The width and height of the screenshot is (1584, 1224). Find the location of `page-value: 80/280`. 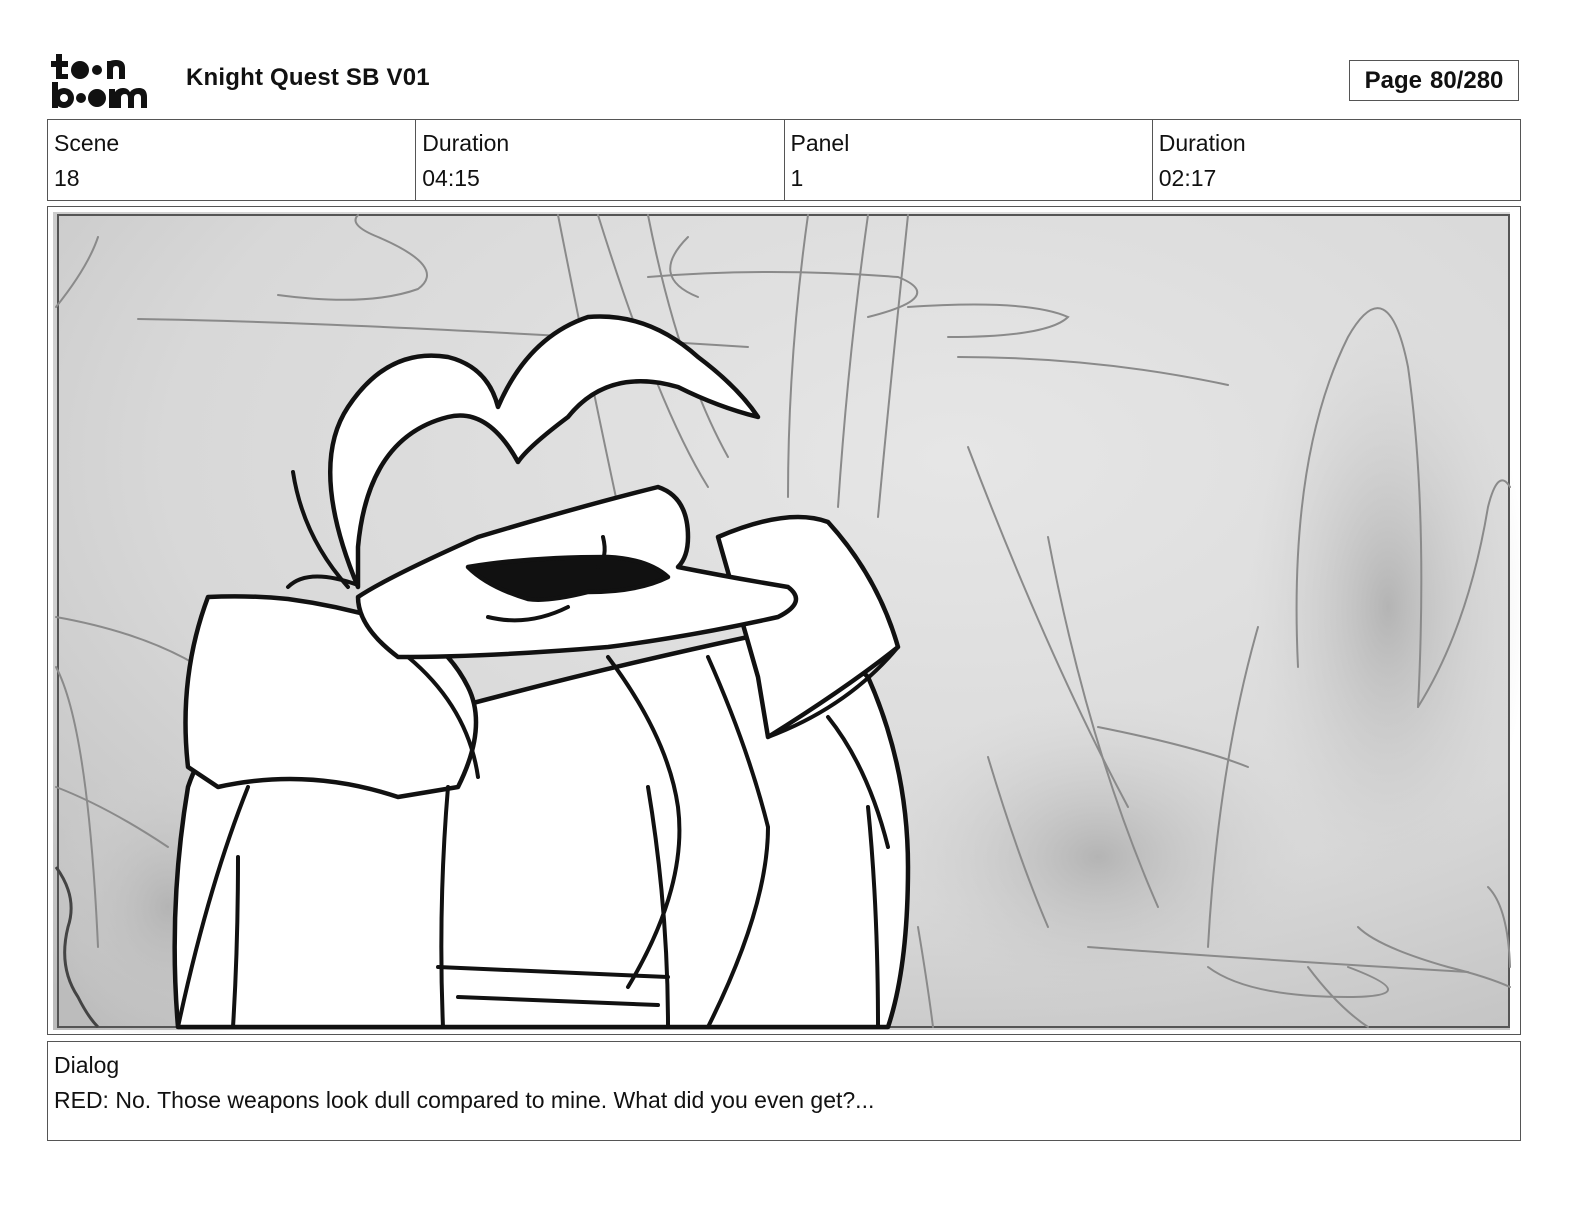

page-value: 80/280 is located at coordinates (1466, 80).